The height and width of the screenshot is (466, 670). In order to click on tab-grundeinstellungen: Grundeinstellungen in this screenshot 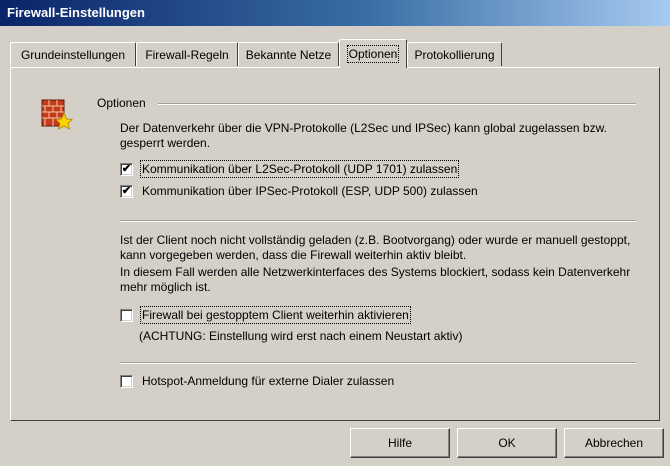, I will do `click(73, 54)`.